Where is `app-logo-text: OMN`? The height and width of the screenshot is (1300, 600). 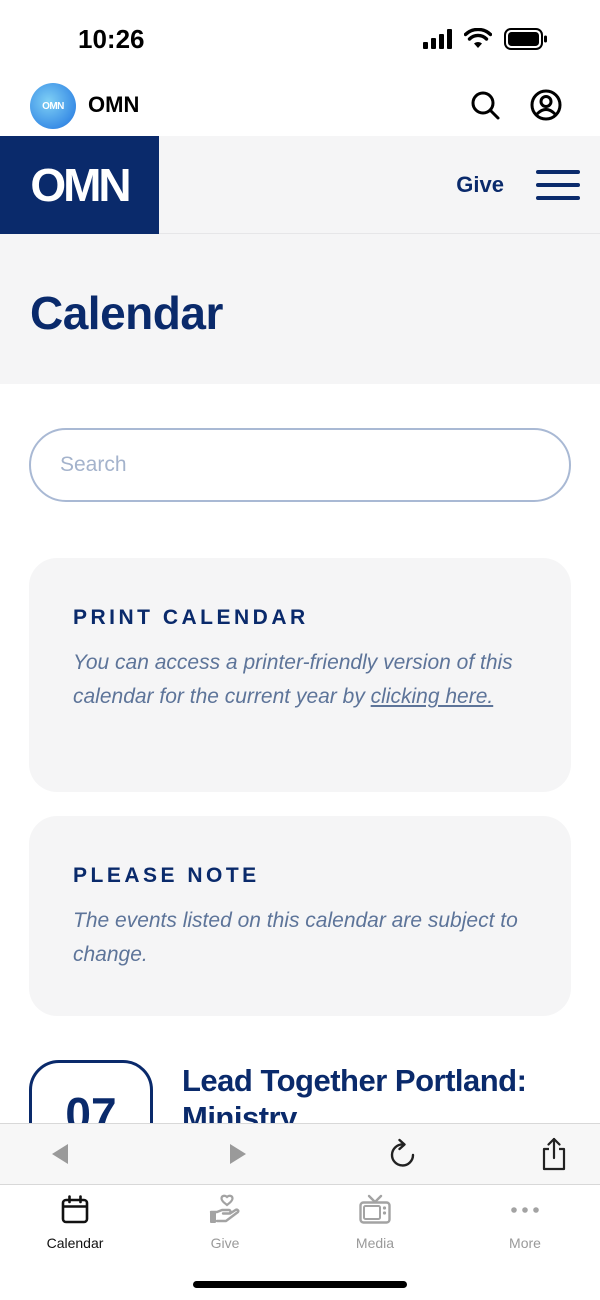
app-logo-text: OMN is located at coordinates (53, 106).